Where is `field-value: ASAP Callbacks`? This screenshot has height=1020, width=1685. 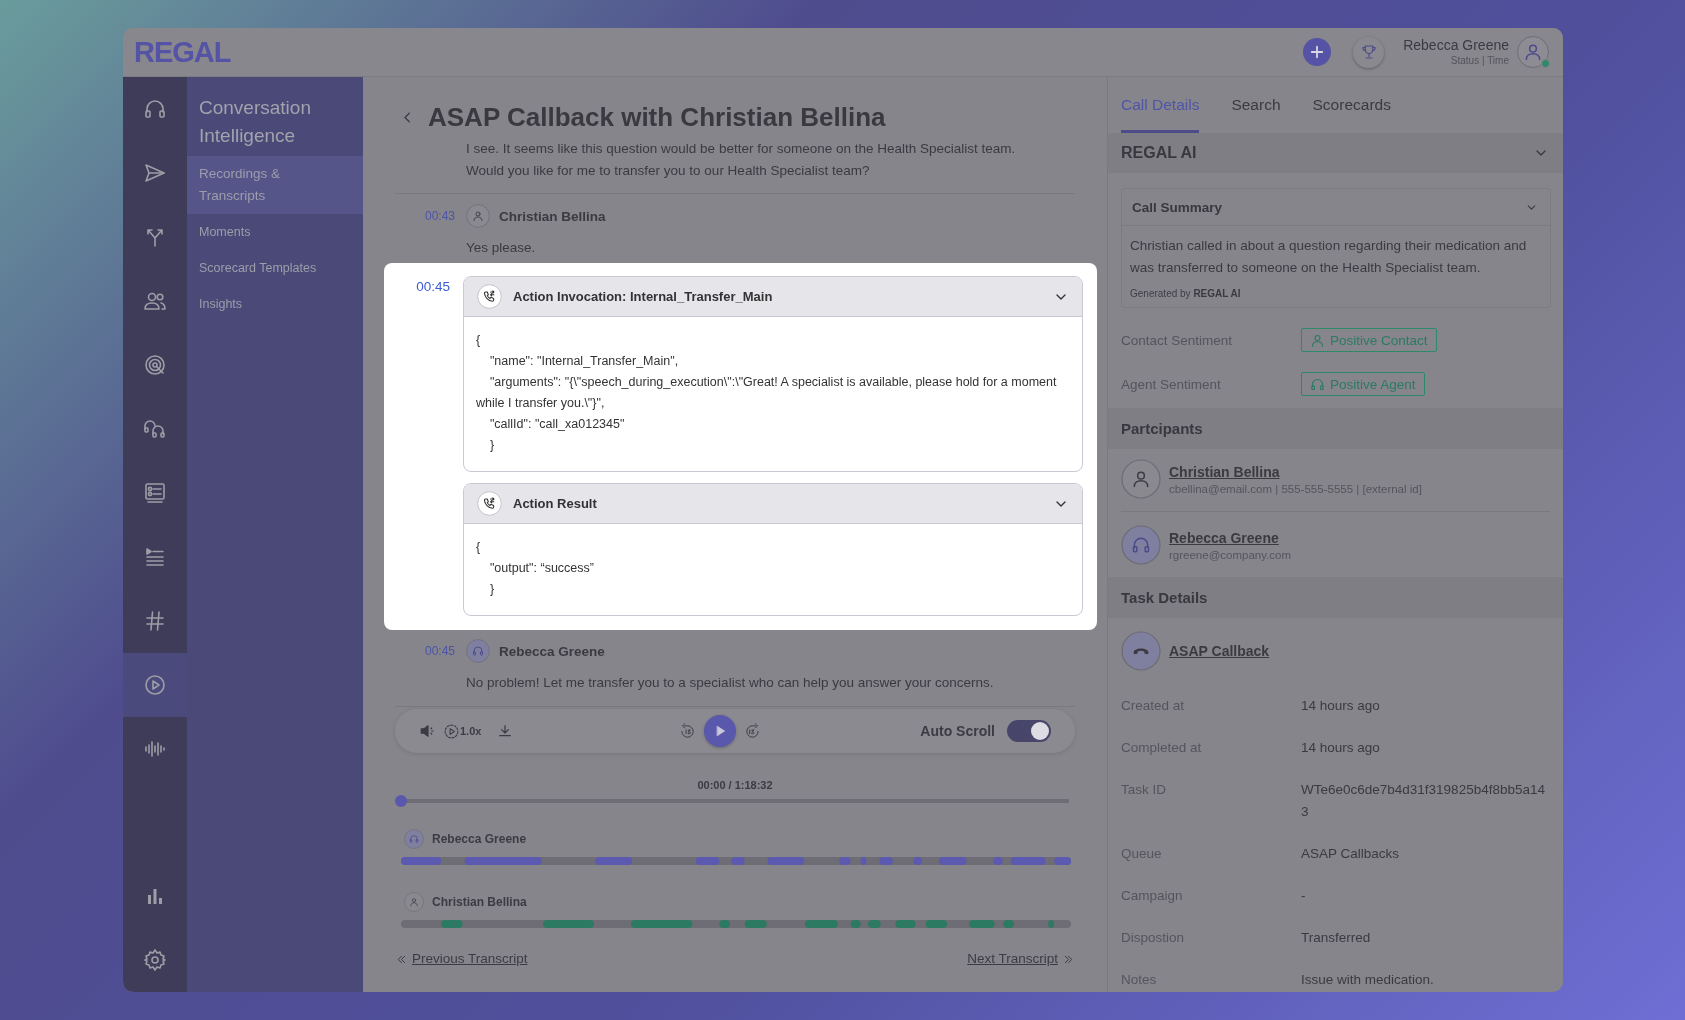
field-value: ASAP Callbacks is located at coordinates (1351, 854).